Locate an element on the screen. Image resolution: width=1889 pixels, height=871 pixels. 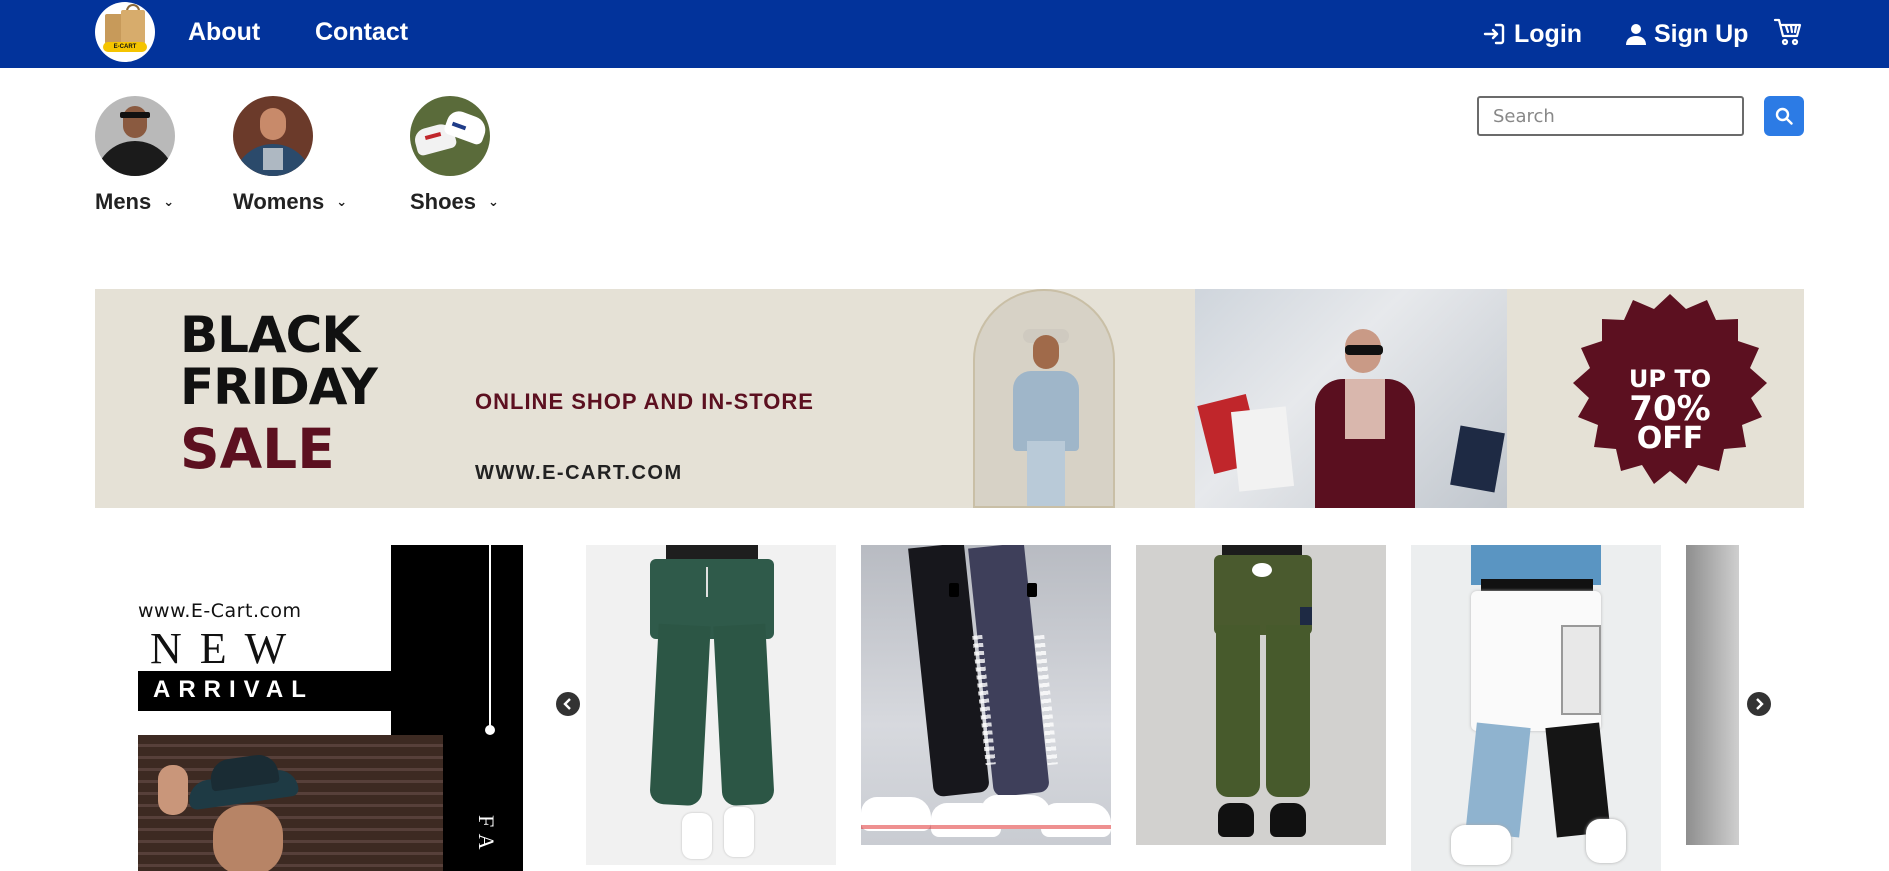
banner-line-friday: FRIDAY is located at coordinates (279, 387).